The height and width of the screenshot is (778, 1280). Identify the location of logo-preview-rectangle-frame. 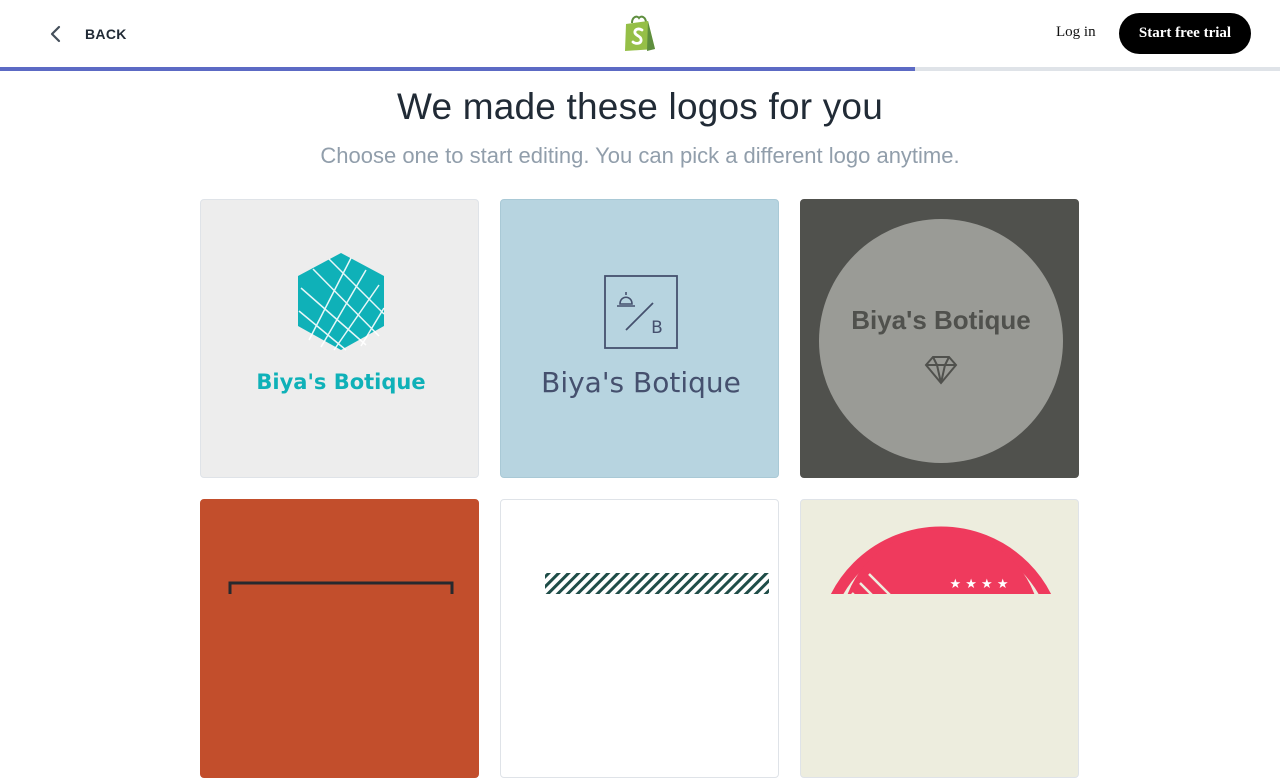
(341, 587).